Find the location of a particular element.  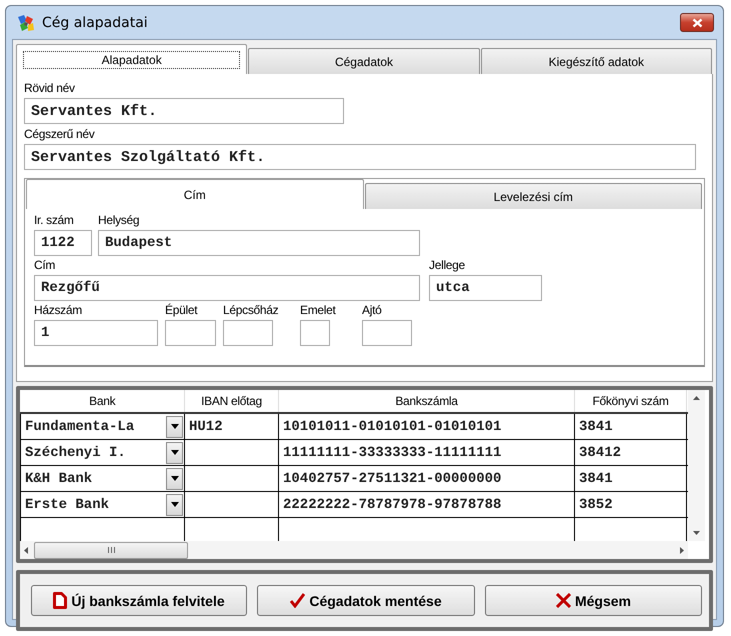

table-cell-text: 38412 is located at coordinates (600, 452).